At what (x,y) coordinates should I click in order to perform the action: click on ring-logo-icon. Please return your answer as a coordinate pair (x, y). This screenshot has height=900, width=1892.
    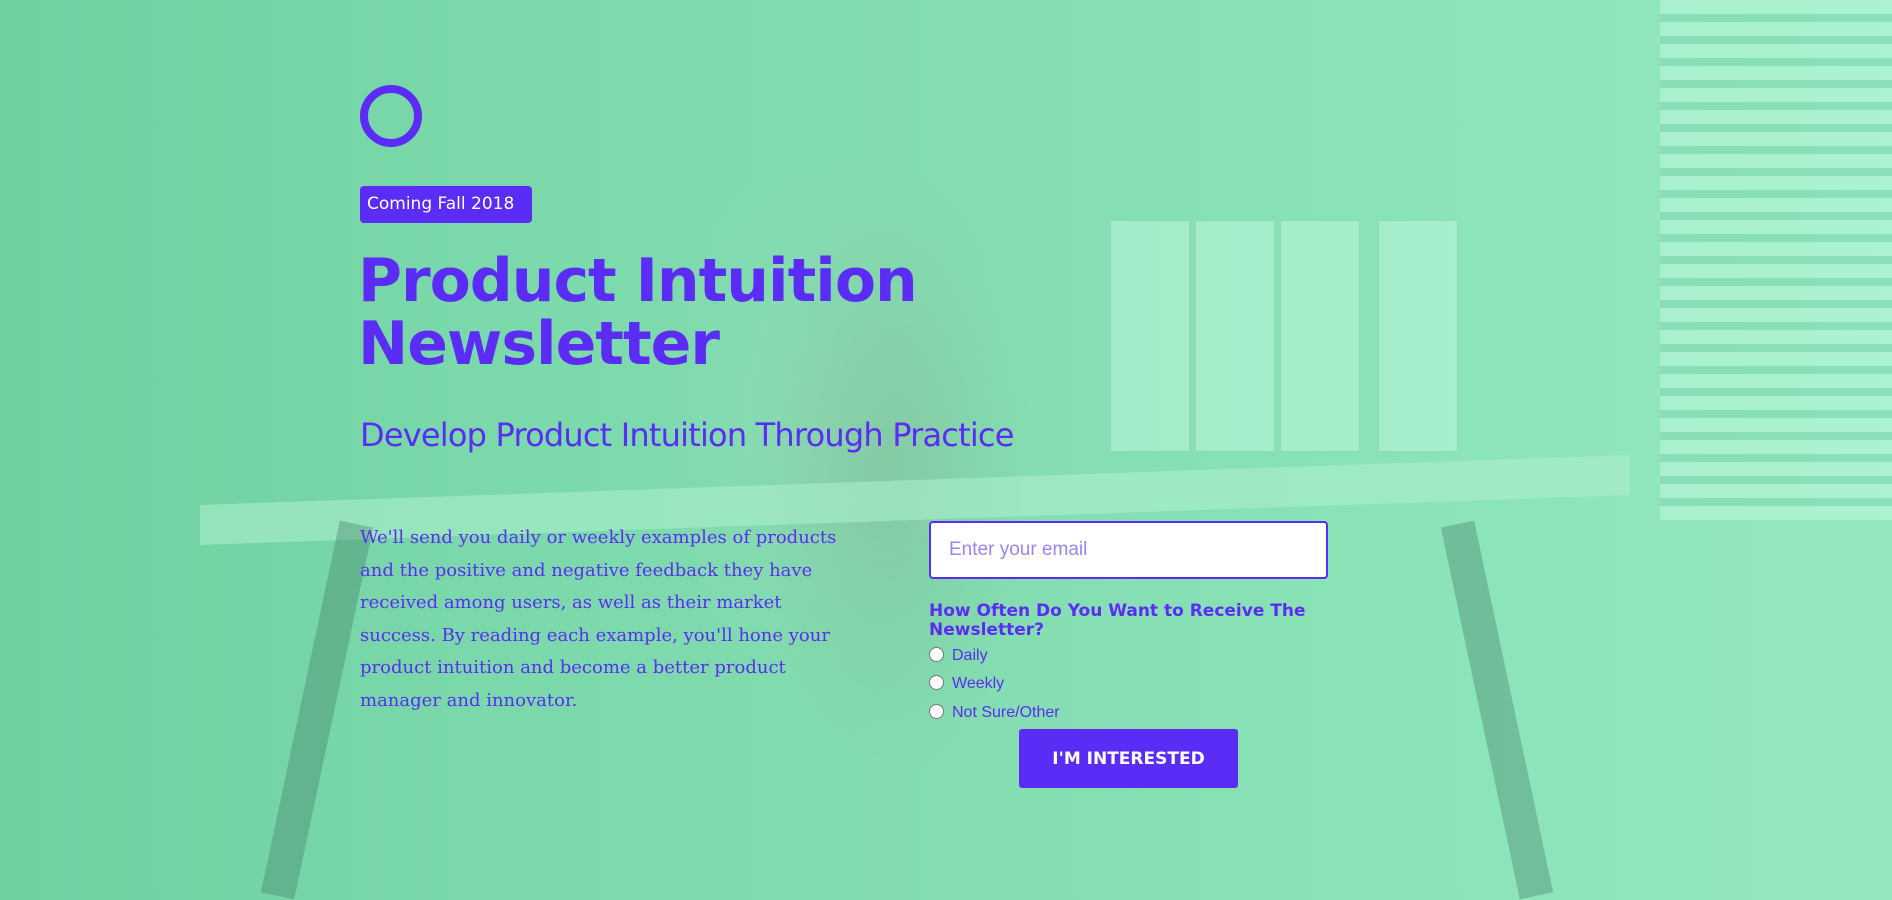
    Looking at the image, I should click on (391, 116).